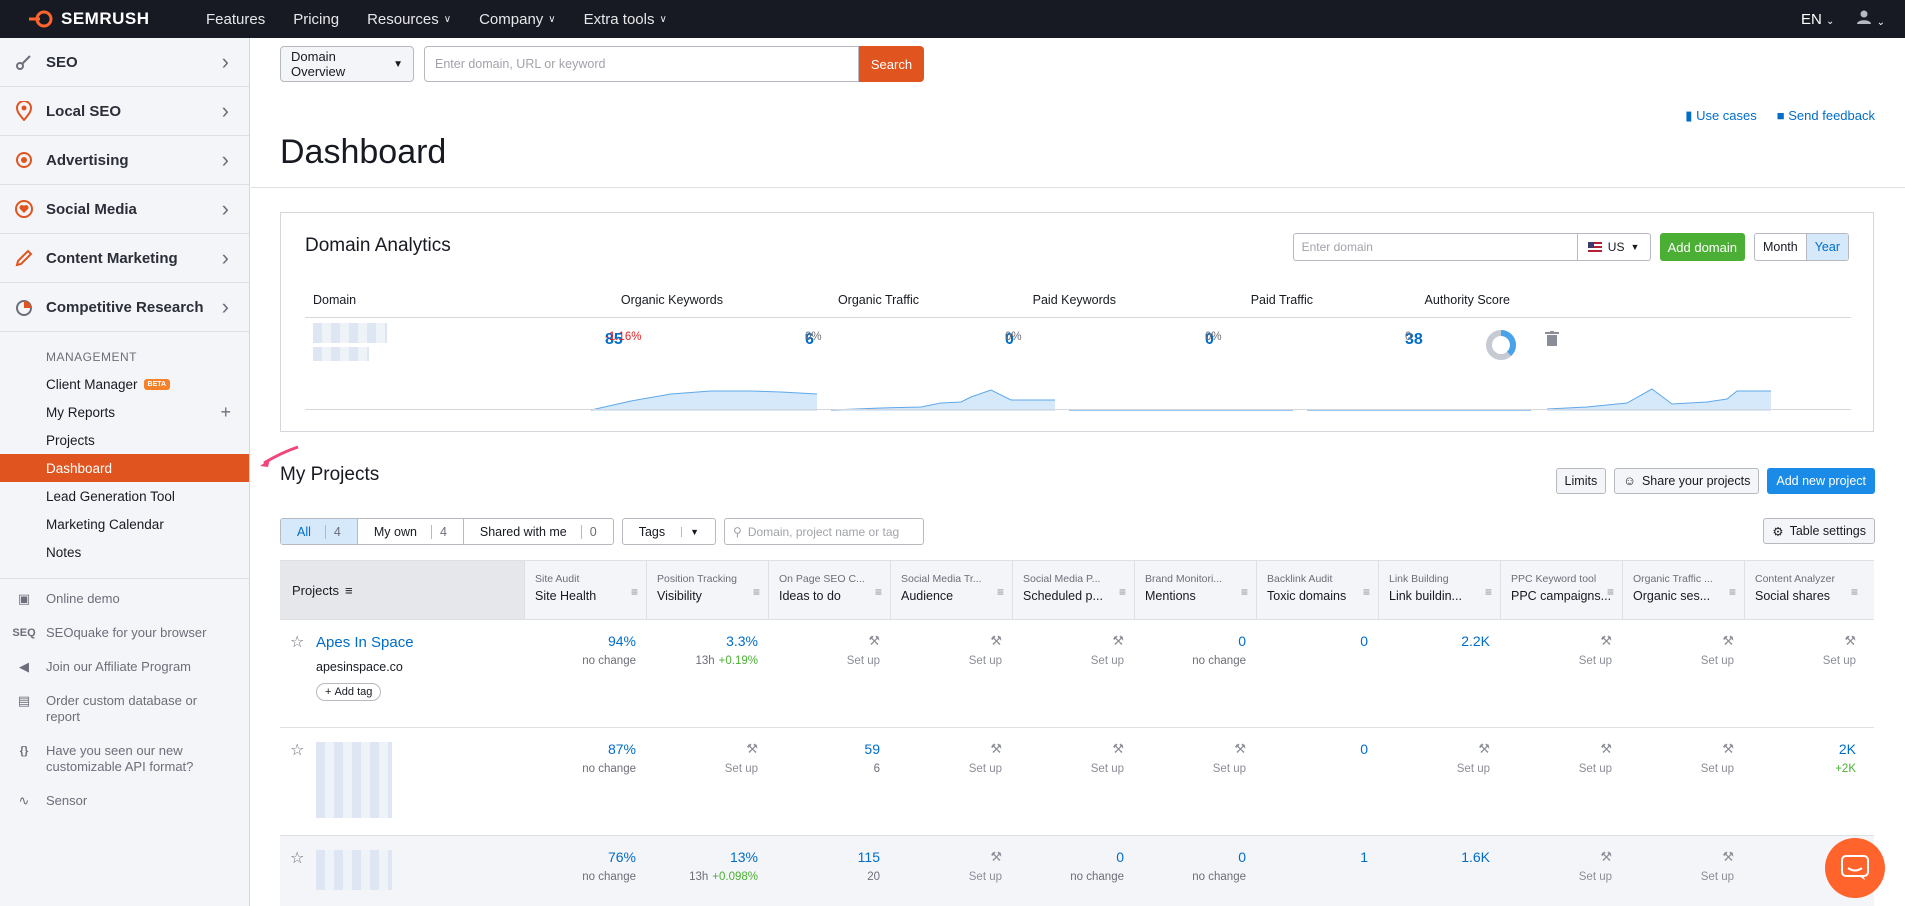  What do you see at coordinates (124, 709) in the screenshot?
I see `extra-link-order-custom-database-or-repor: ▤ Order custom database or report` at bounding box center [124, 709].